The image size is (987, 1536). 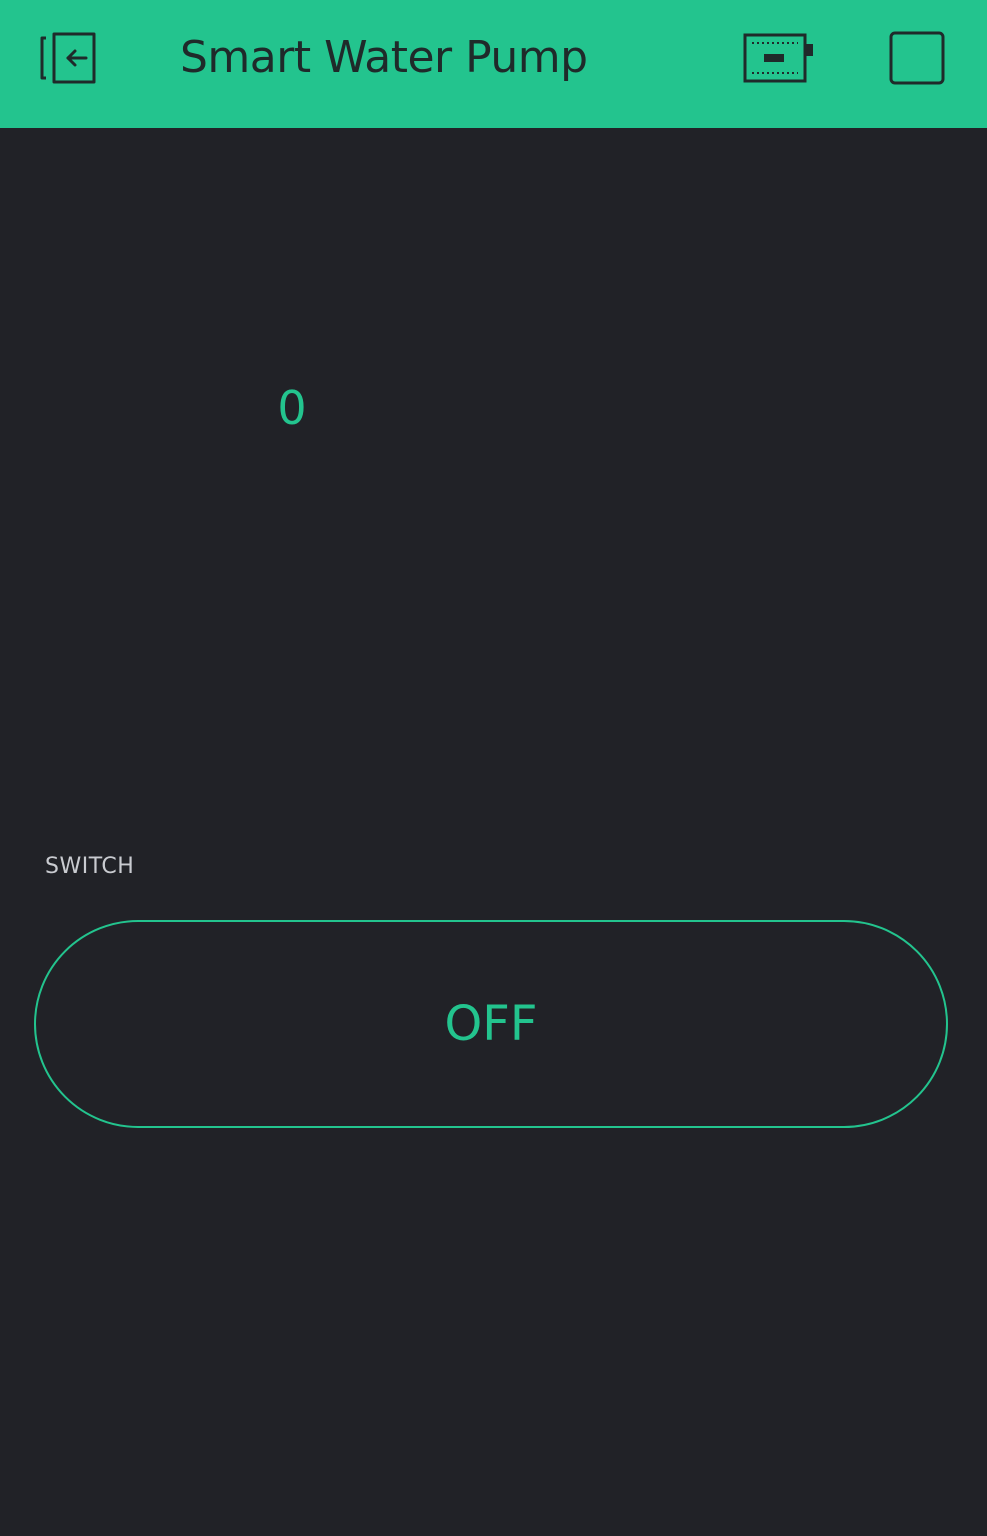 I want to click on value-display: 0, so click(x=292, y=408).